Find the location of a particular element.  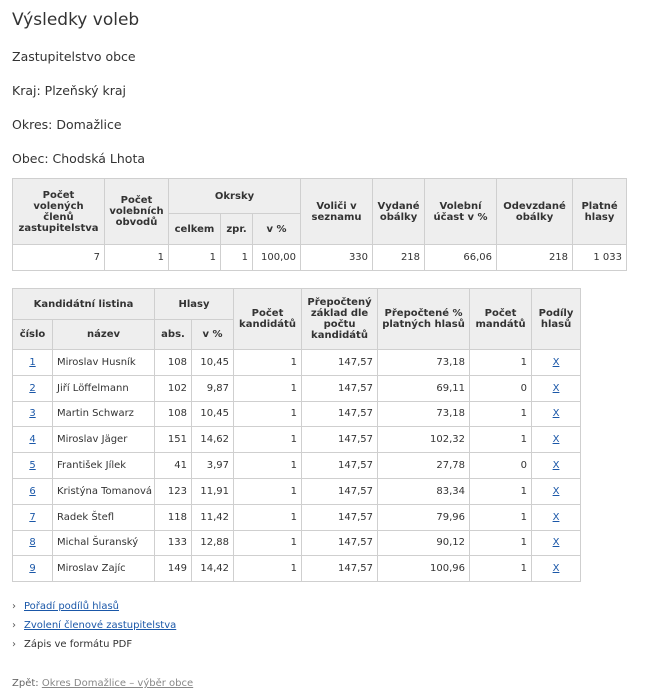

header-candidates-count: Počet kandidátů is located at coordinates (268, 319).